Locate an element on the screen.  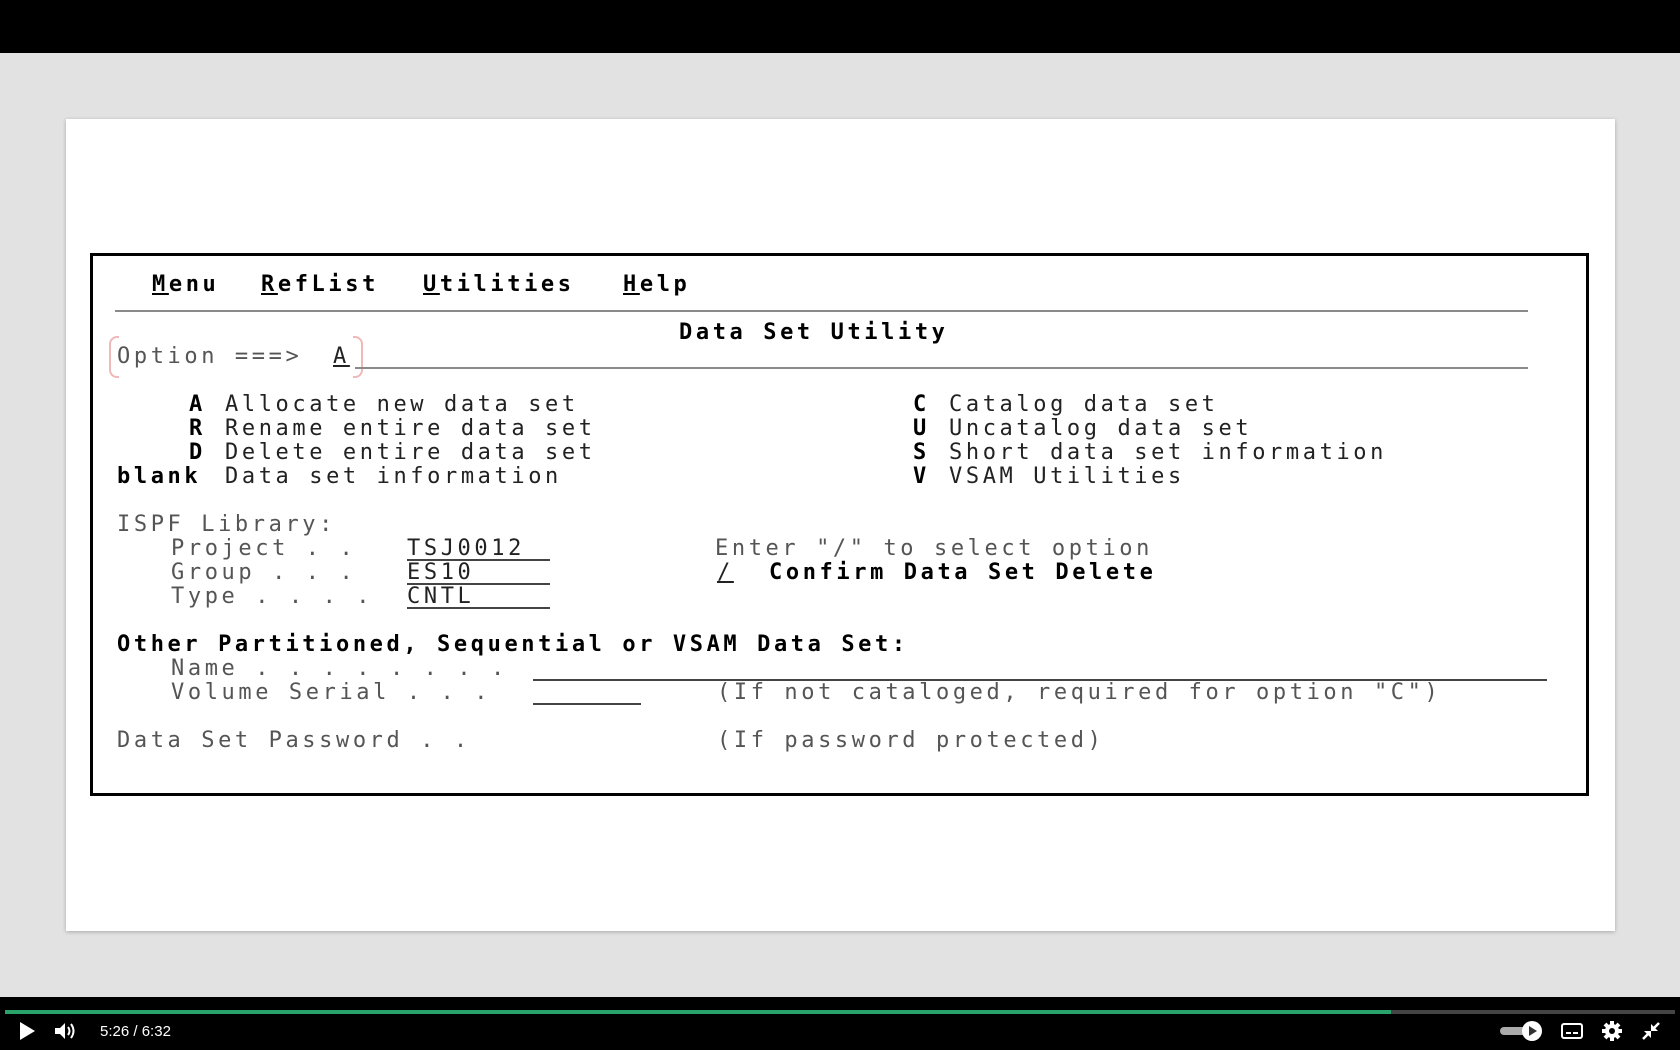
exit-fullscreen-icon is located at coordinates (1651, 1033).